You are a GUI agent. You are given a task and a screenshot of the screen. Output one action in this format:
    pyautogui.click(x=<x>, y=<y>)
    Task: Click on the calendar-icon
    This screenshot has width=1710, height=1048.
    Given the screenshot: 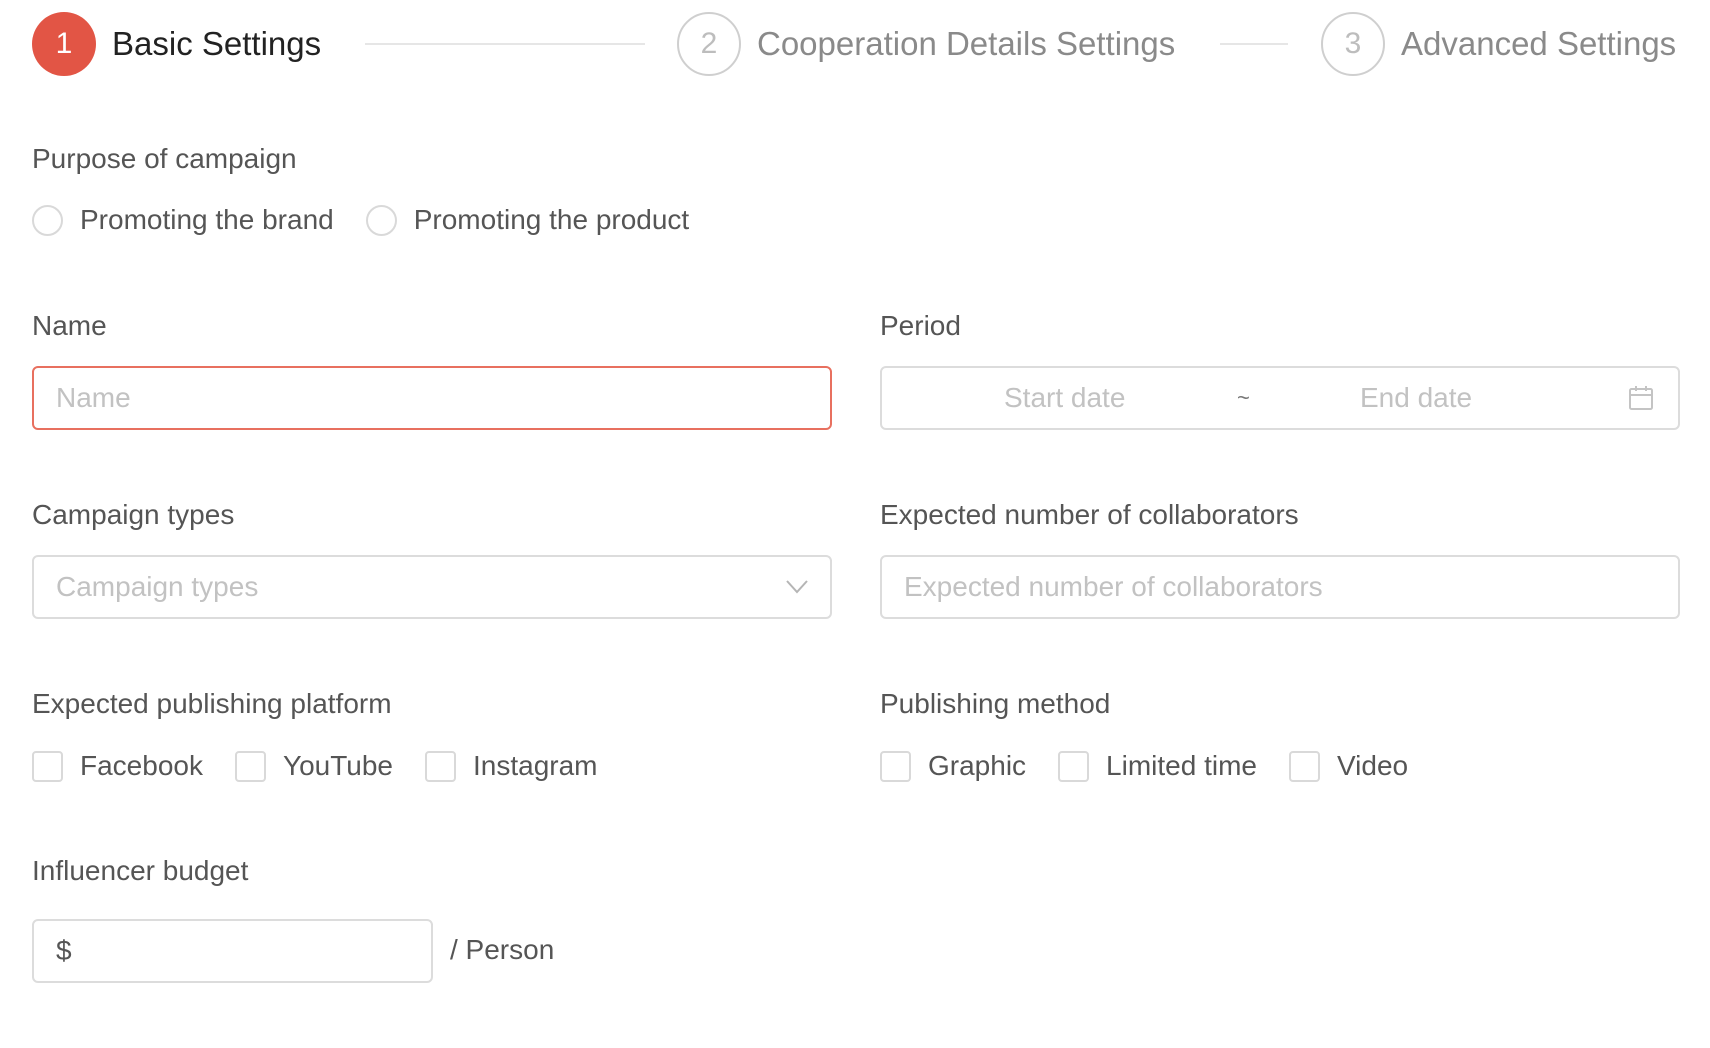 What is the action you would take?
    pyautogui.click(x=1641, y=398)
    